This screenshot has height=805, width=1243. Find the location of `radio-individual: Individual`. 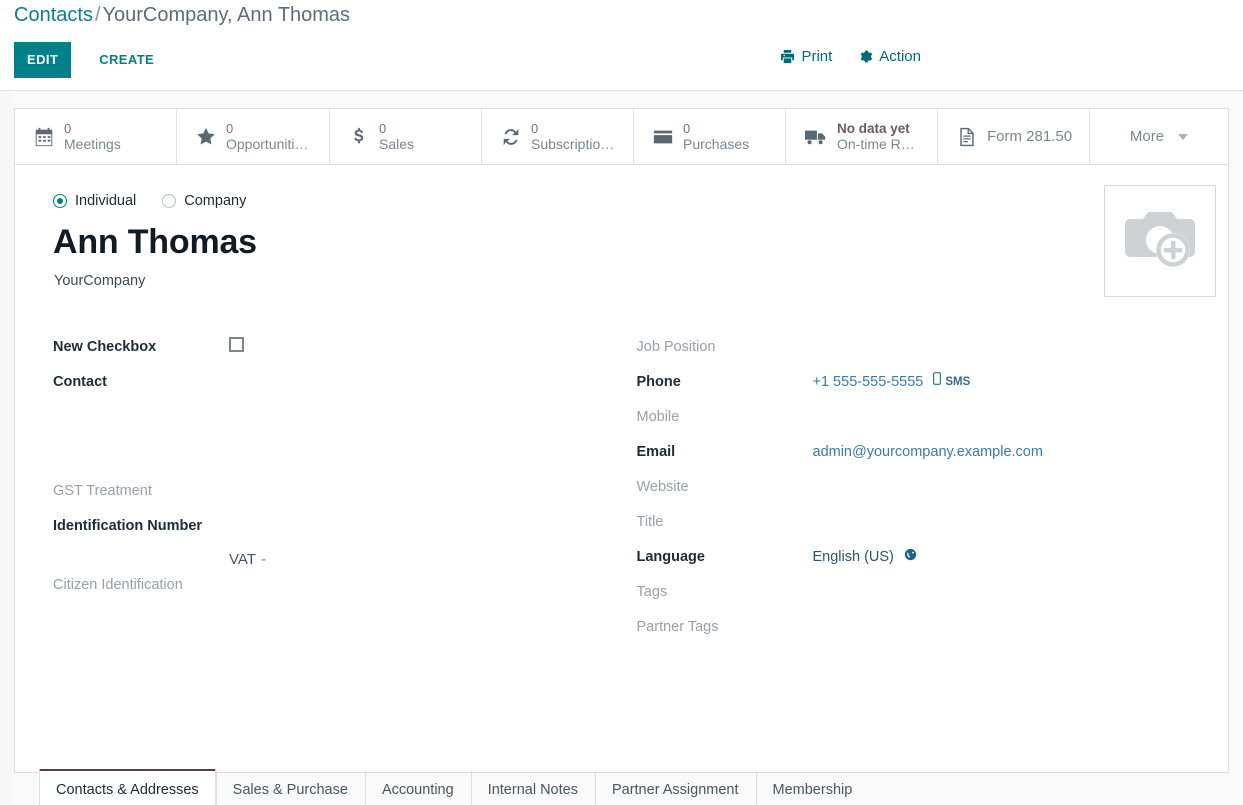

radio-individual: Individual is located at coordinates (94, 201).